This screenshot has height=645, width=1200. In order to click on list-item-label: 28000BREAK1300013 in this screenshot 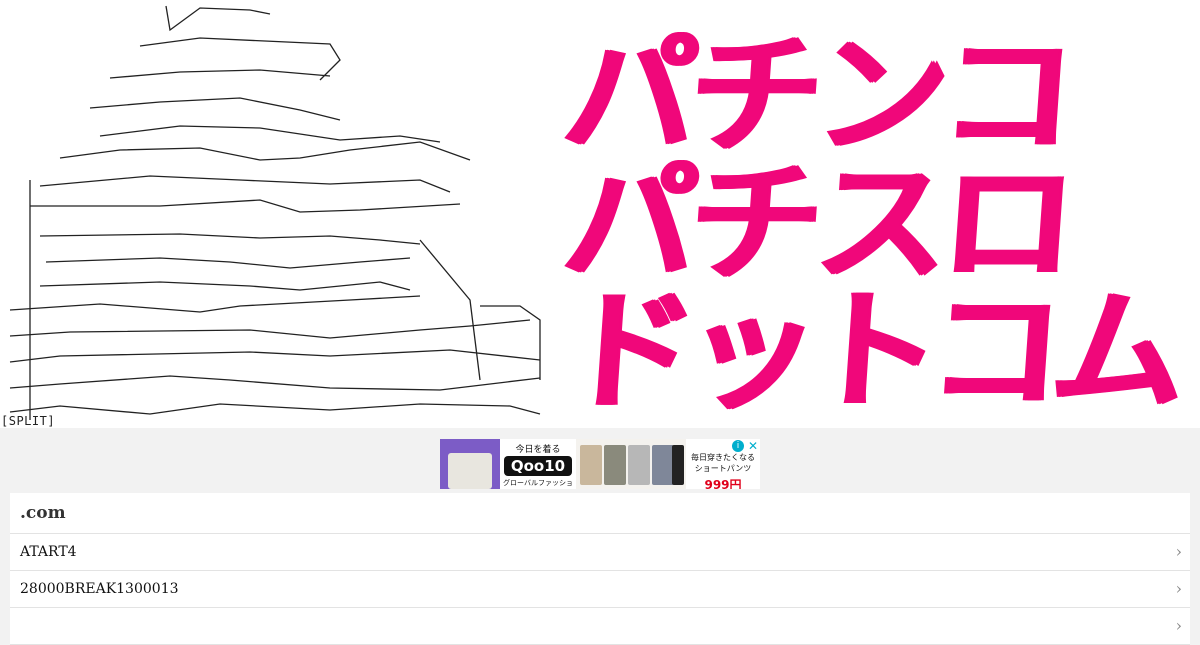, I will do `click(99, 589)`.